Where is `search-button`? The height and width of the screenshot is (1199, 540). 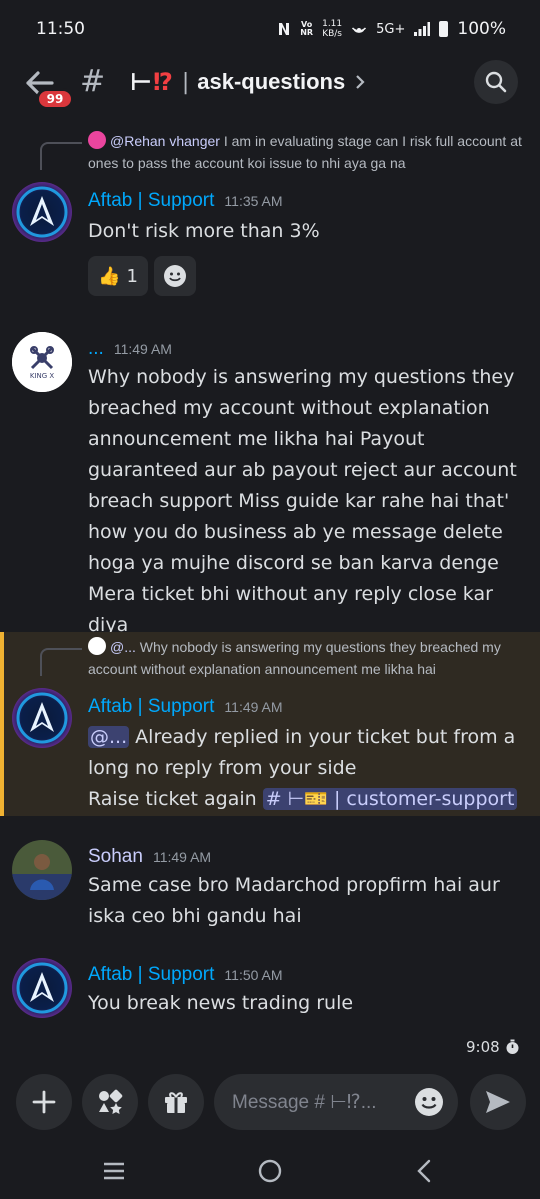 search-button is located at coordinates (496, 82).